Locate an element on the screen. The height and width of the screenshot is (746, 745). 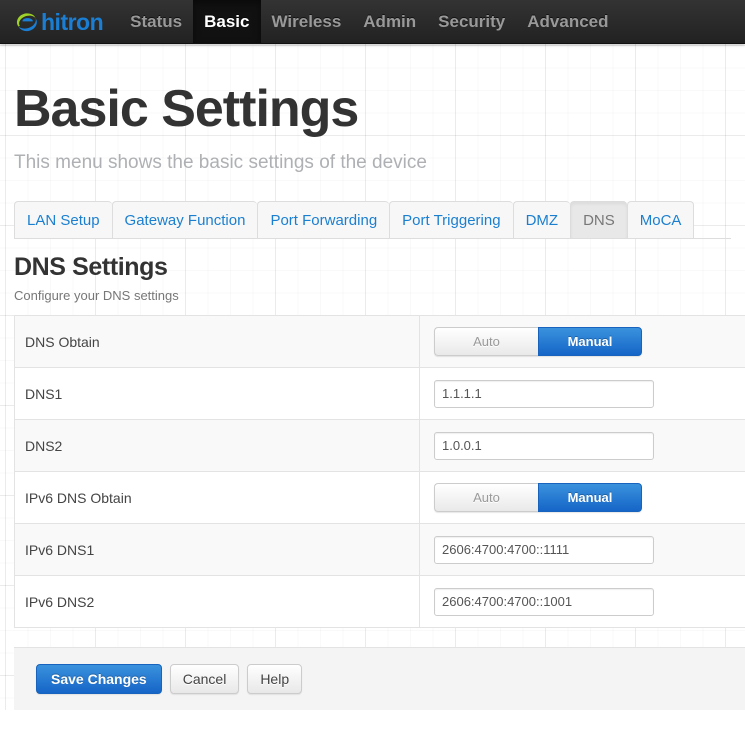
row-label: DNS1 is located at coordinates (217, 394).